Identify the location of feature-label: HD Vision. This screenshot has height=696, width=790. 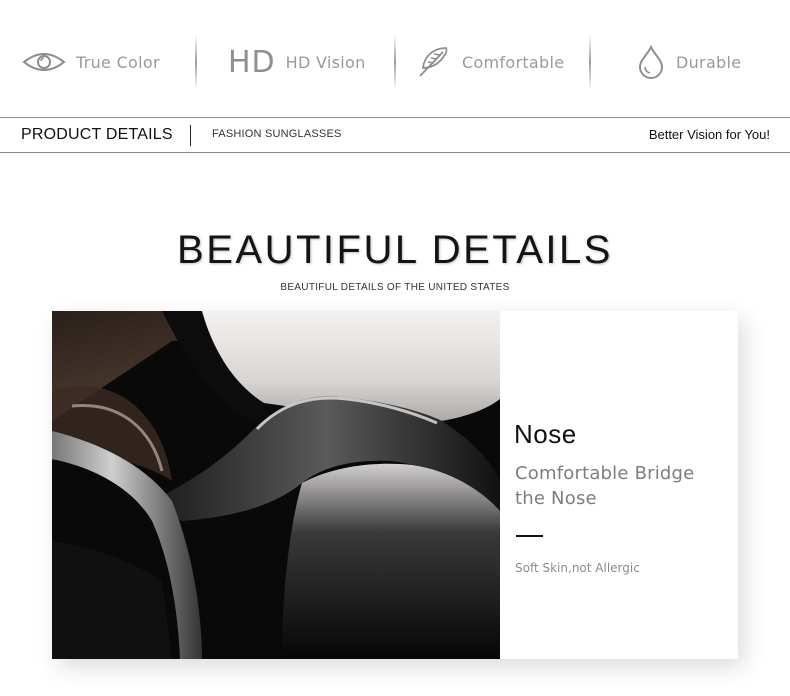
(325, 62).